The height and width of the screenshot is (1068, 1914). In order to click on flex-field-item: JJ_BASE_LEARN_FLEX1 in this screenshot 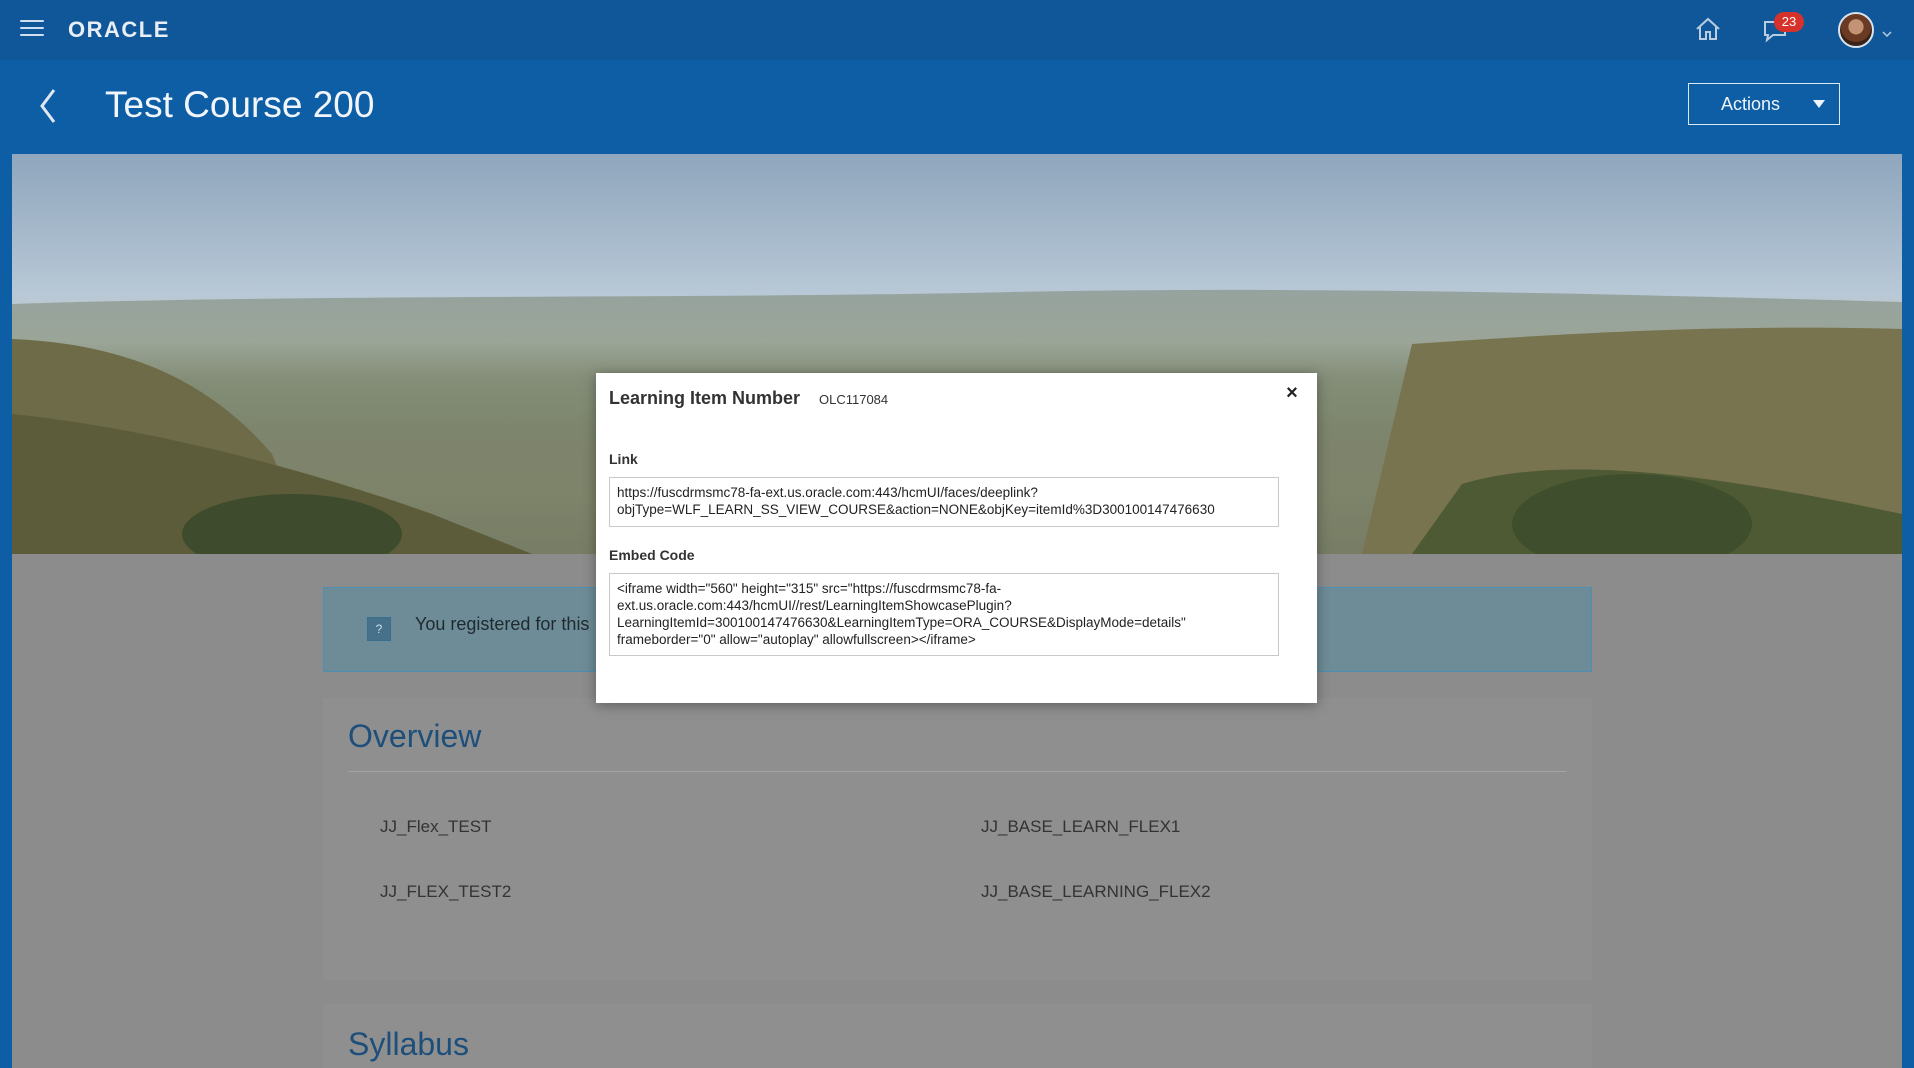, I will do `click(1081, 826)`.